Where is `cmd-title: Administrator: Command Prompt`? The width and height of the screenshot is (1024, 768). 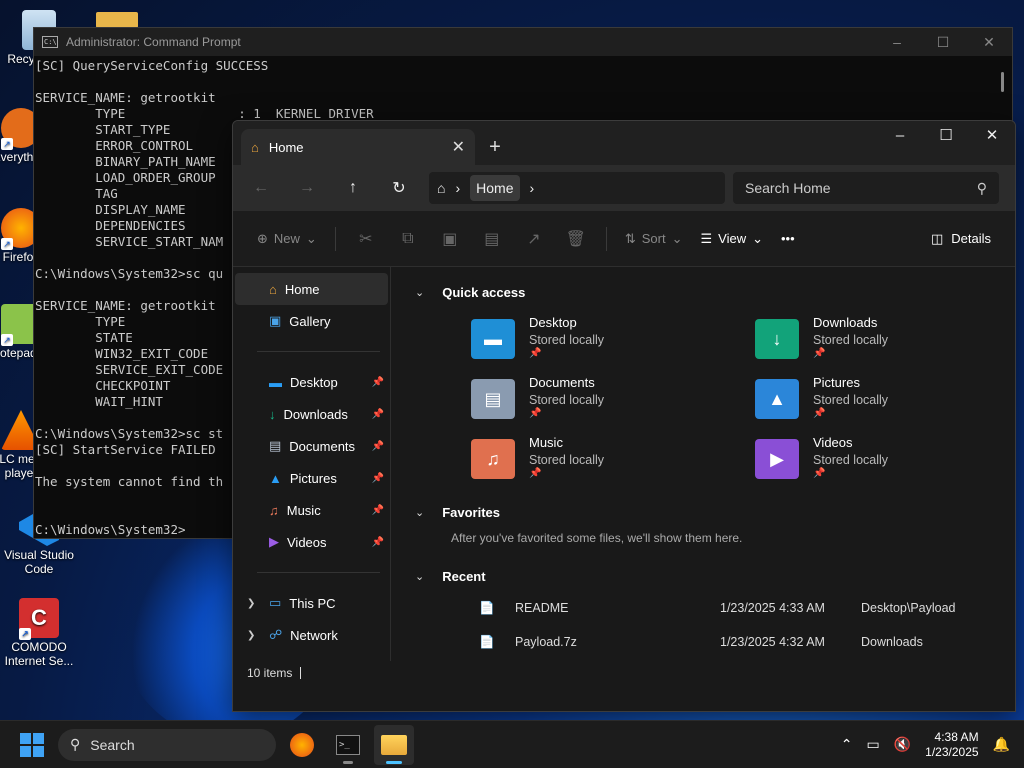 cmd-title: Administrator: Command Prompt is located at coordinates (153, 42).